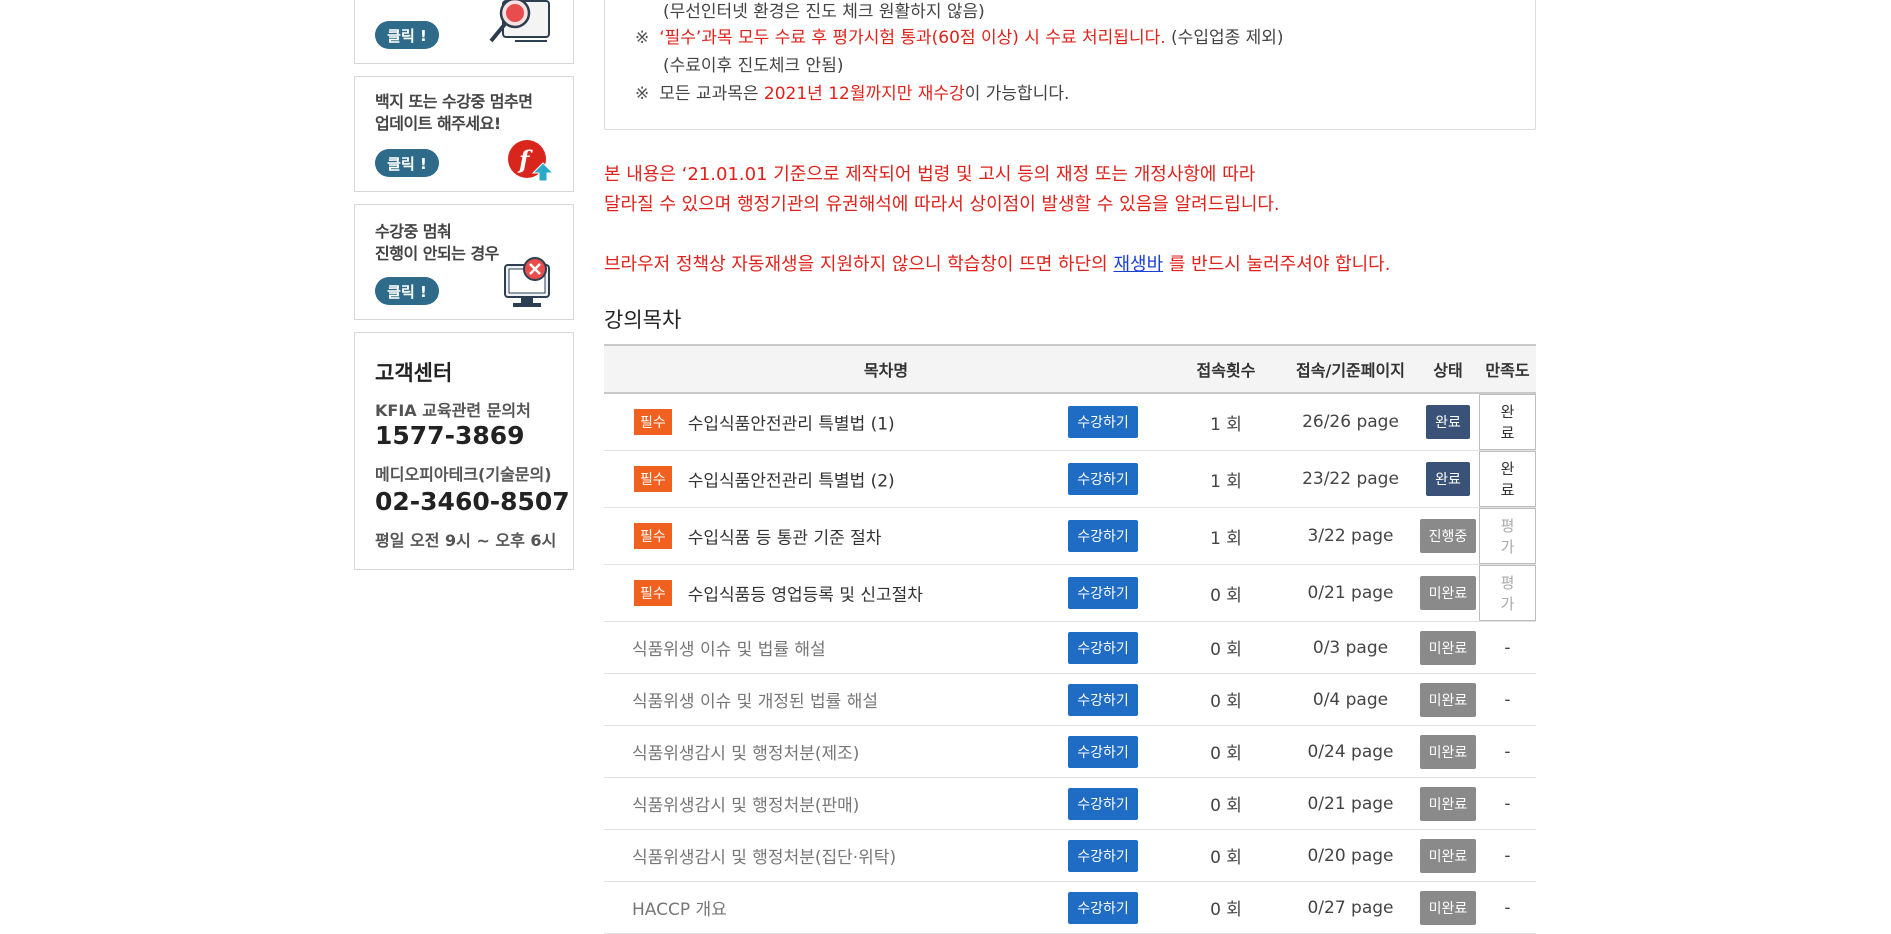 This screenshot has width=1891, height=934. Describe the element at coordinates (1448, 479) in the screenshot. I see `status-badge: 완료` at that location.